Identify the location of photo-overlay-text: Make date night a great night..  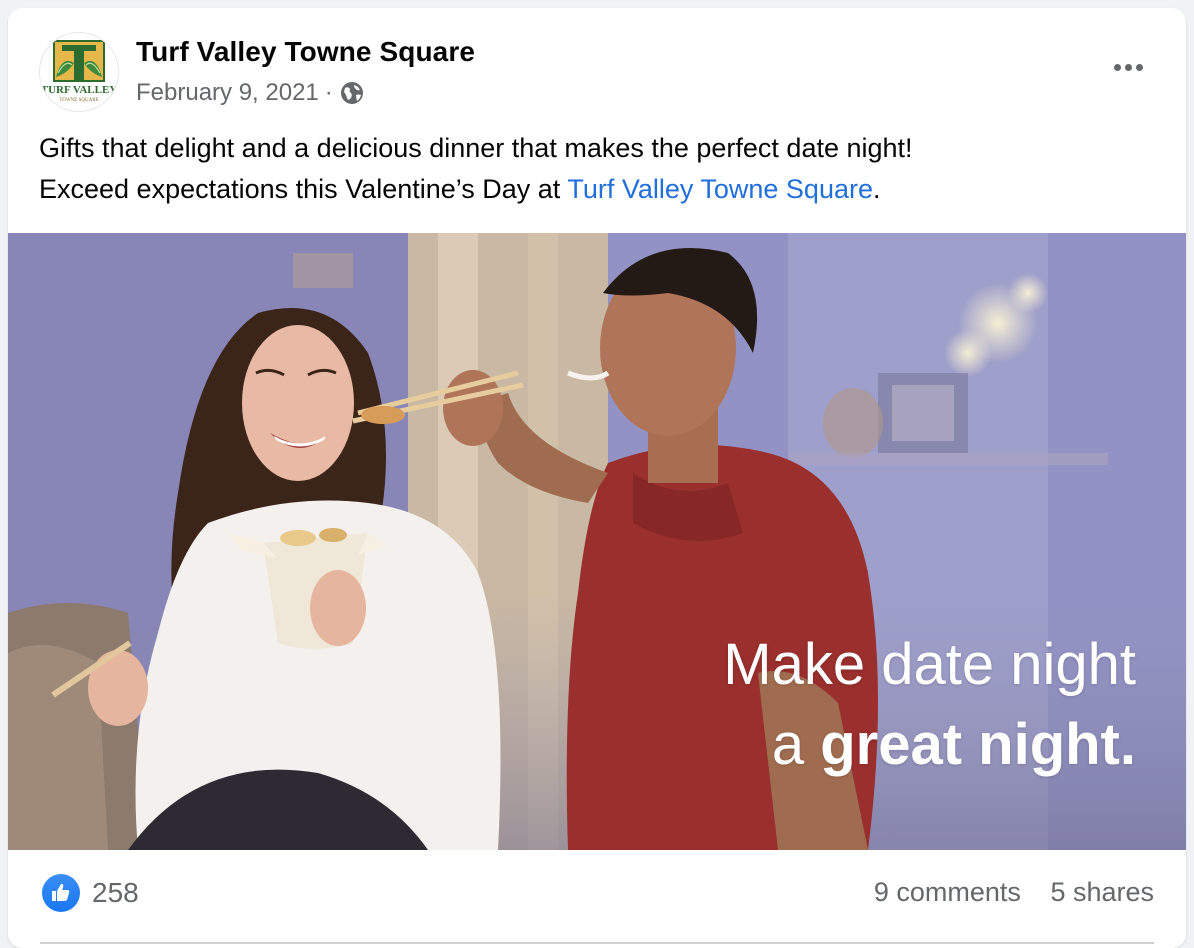
(929, 705).